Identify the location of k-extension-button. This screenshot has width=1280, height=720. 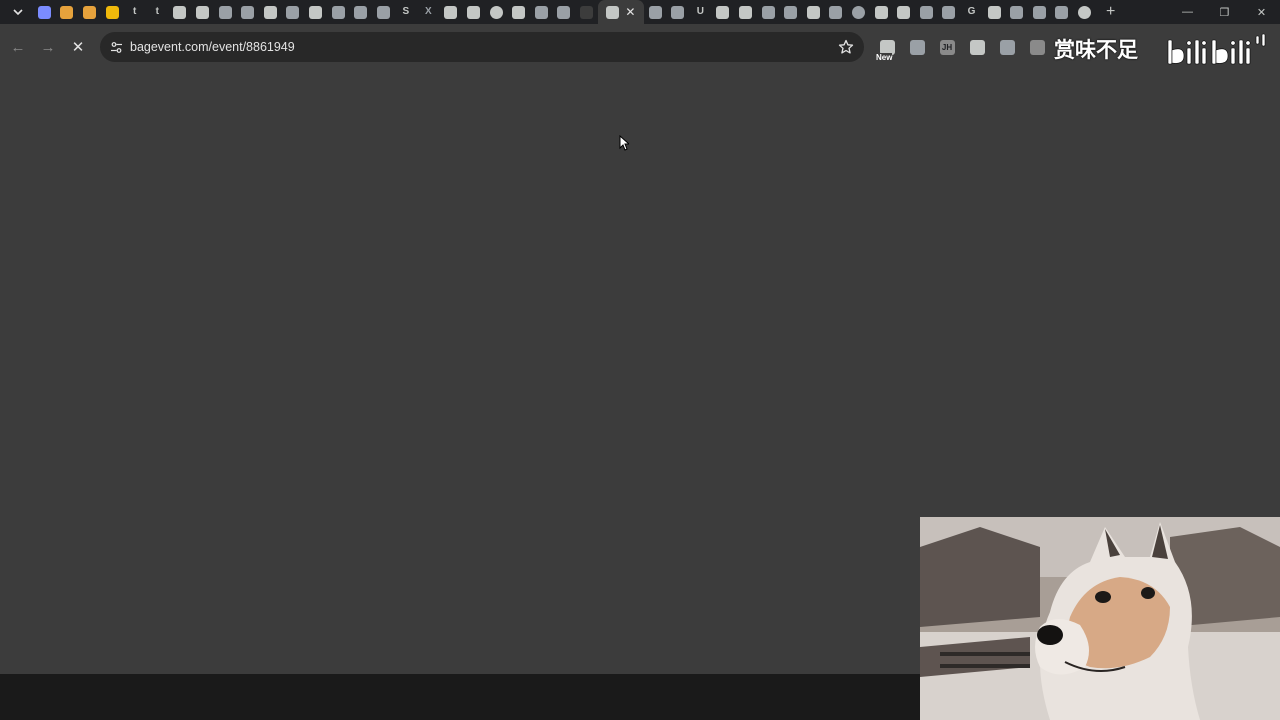
(1037, 47).